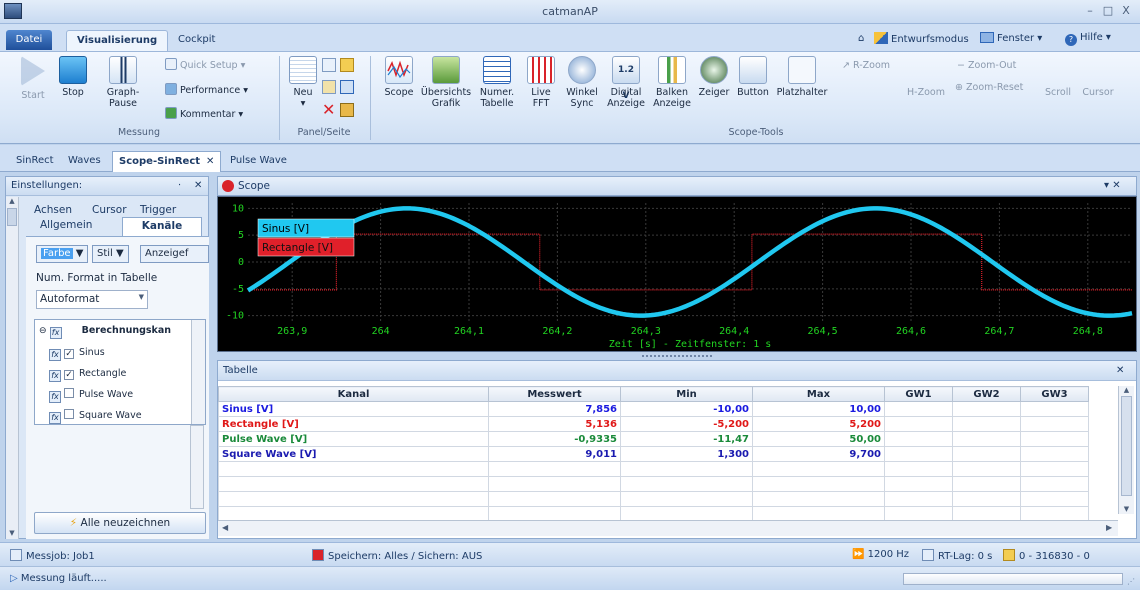 Image resolution: width=1140 pixels, height=590 pixels. I want to click on scroll-button: Scroll, so click(1058, 77).